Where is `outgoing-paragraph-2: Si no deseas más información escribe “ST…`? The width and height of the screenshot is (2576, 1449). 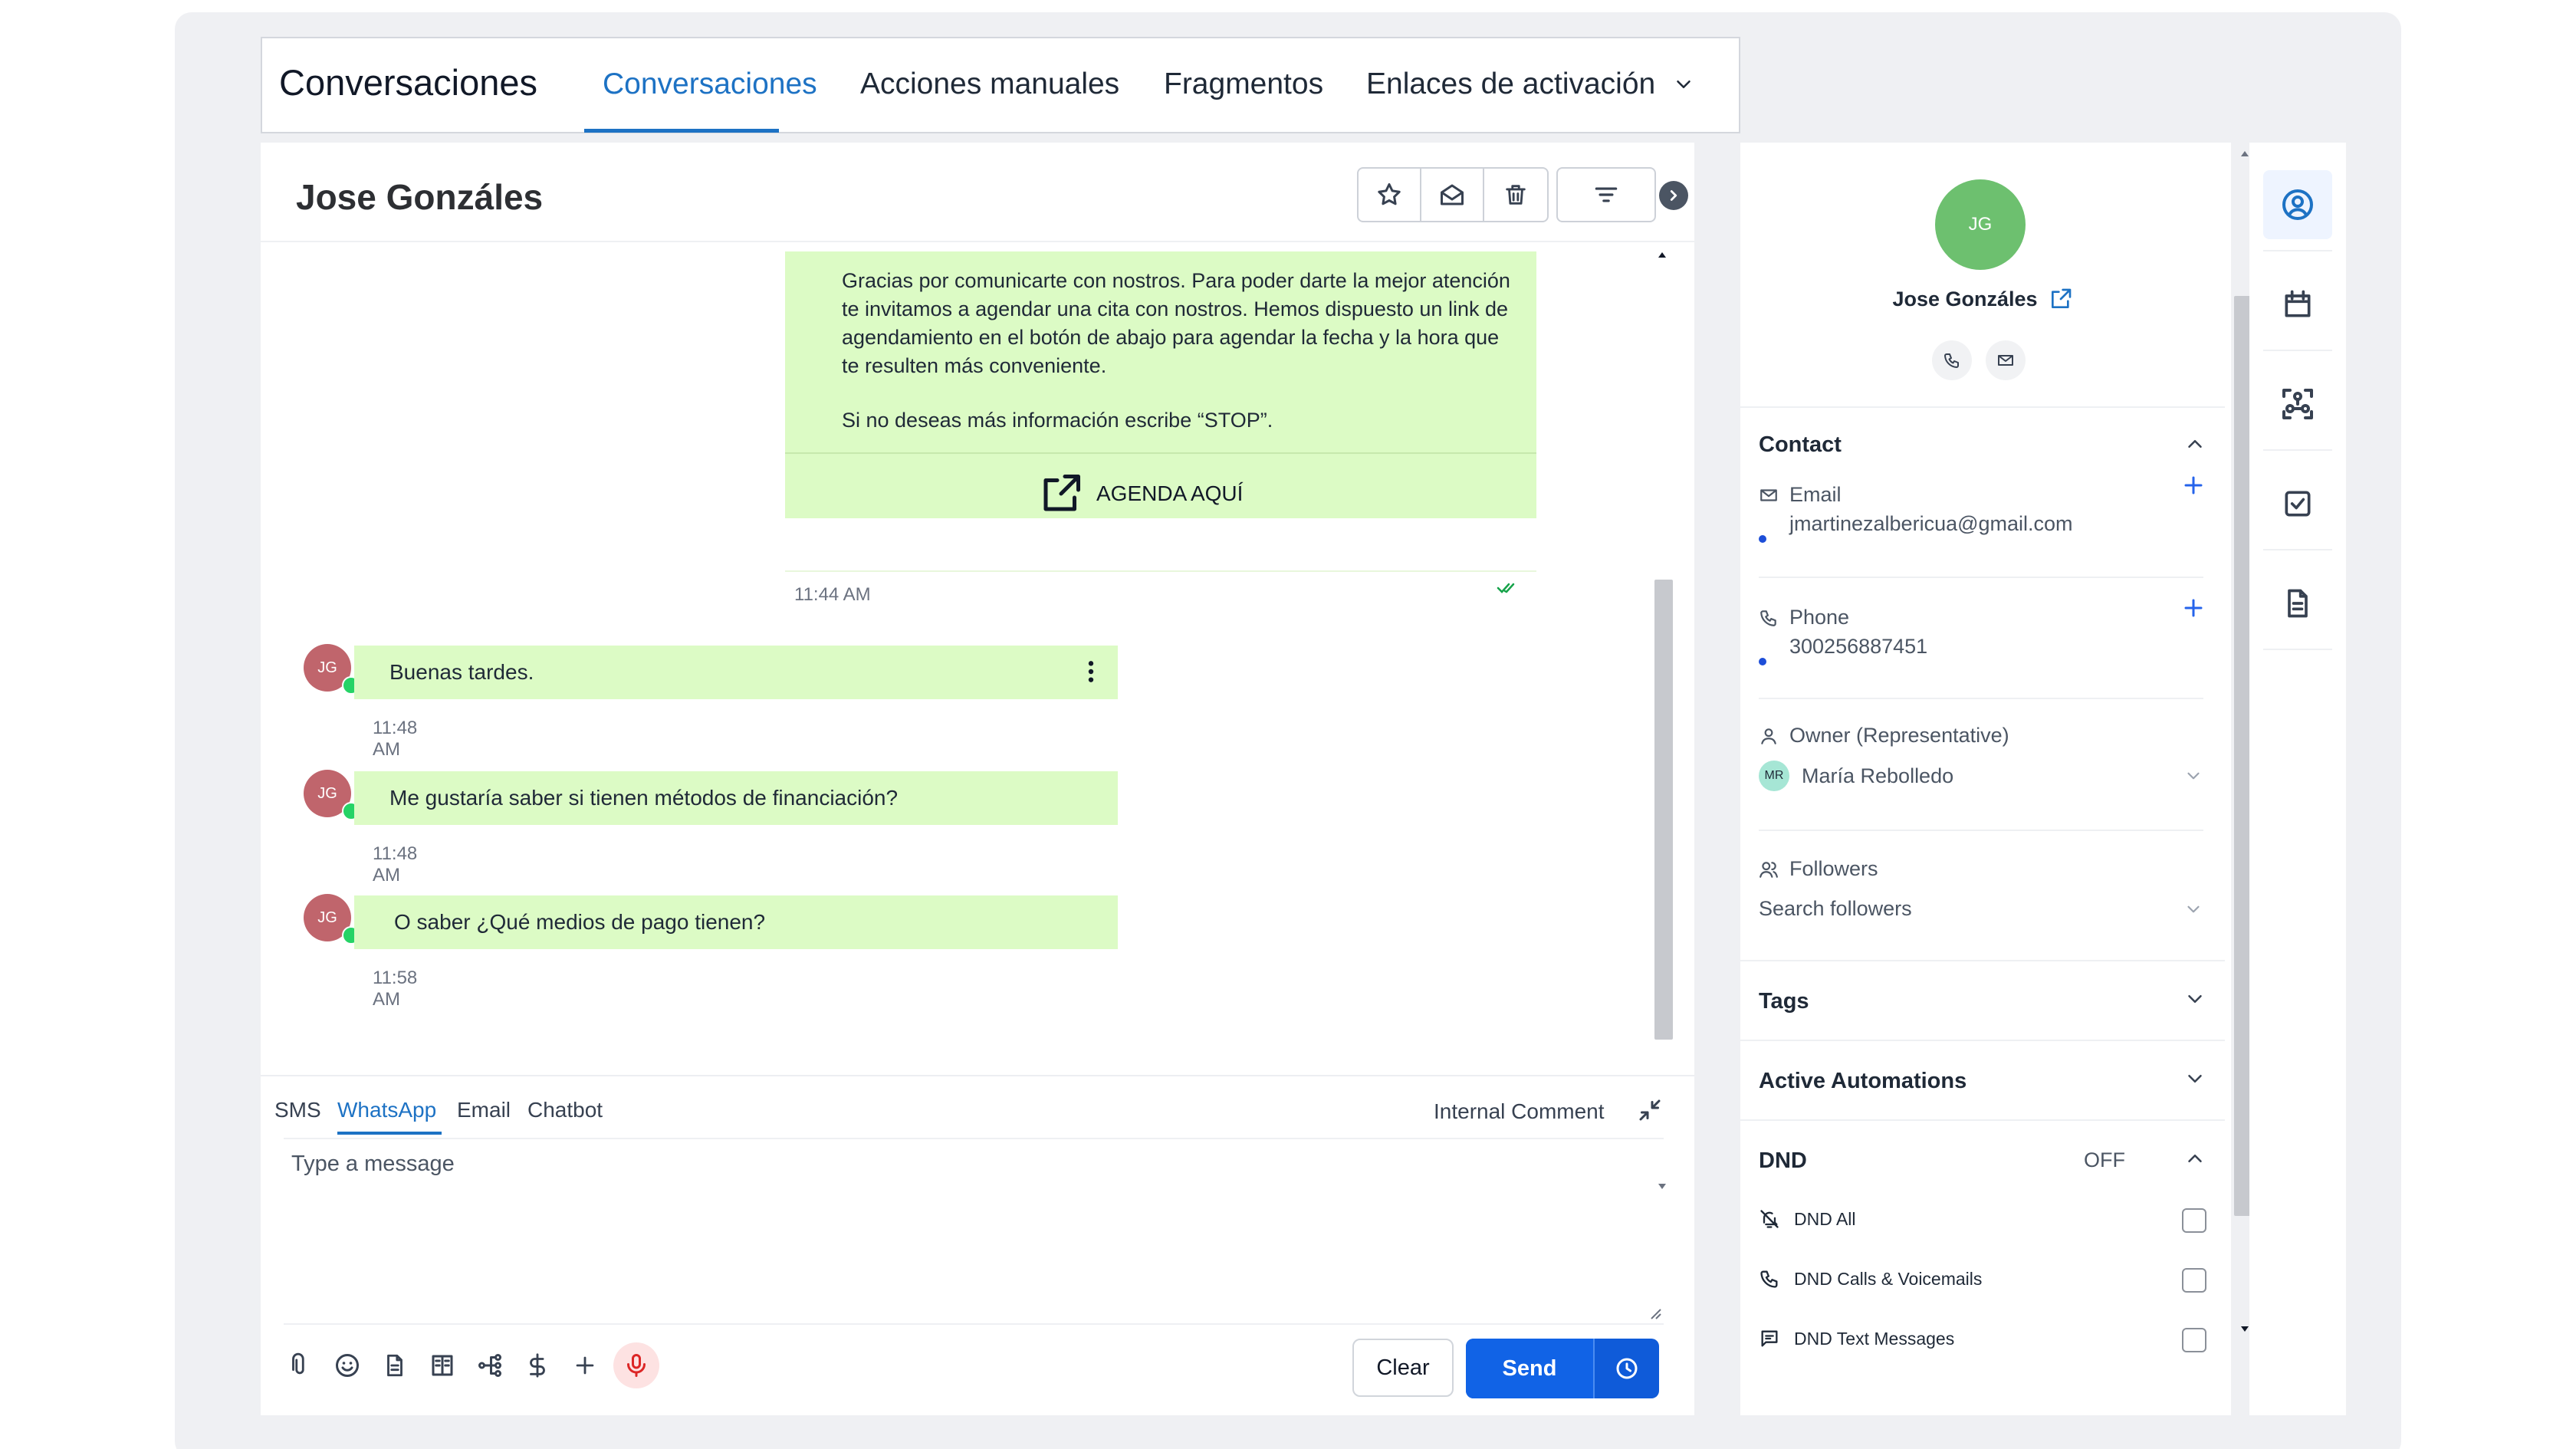 outgoing-paragraph-2: Si no deseas más información escribe “ST… is located at coordinates (1057, 421).